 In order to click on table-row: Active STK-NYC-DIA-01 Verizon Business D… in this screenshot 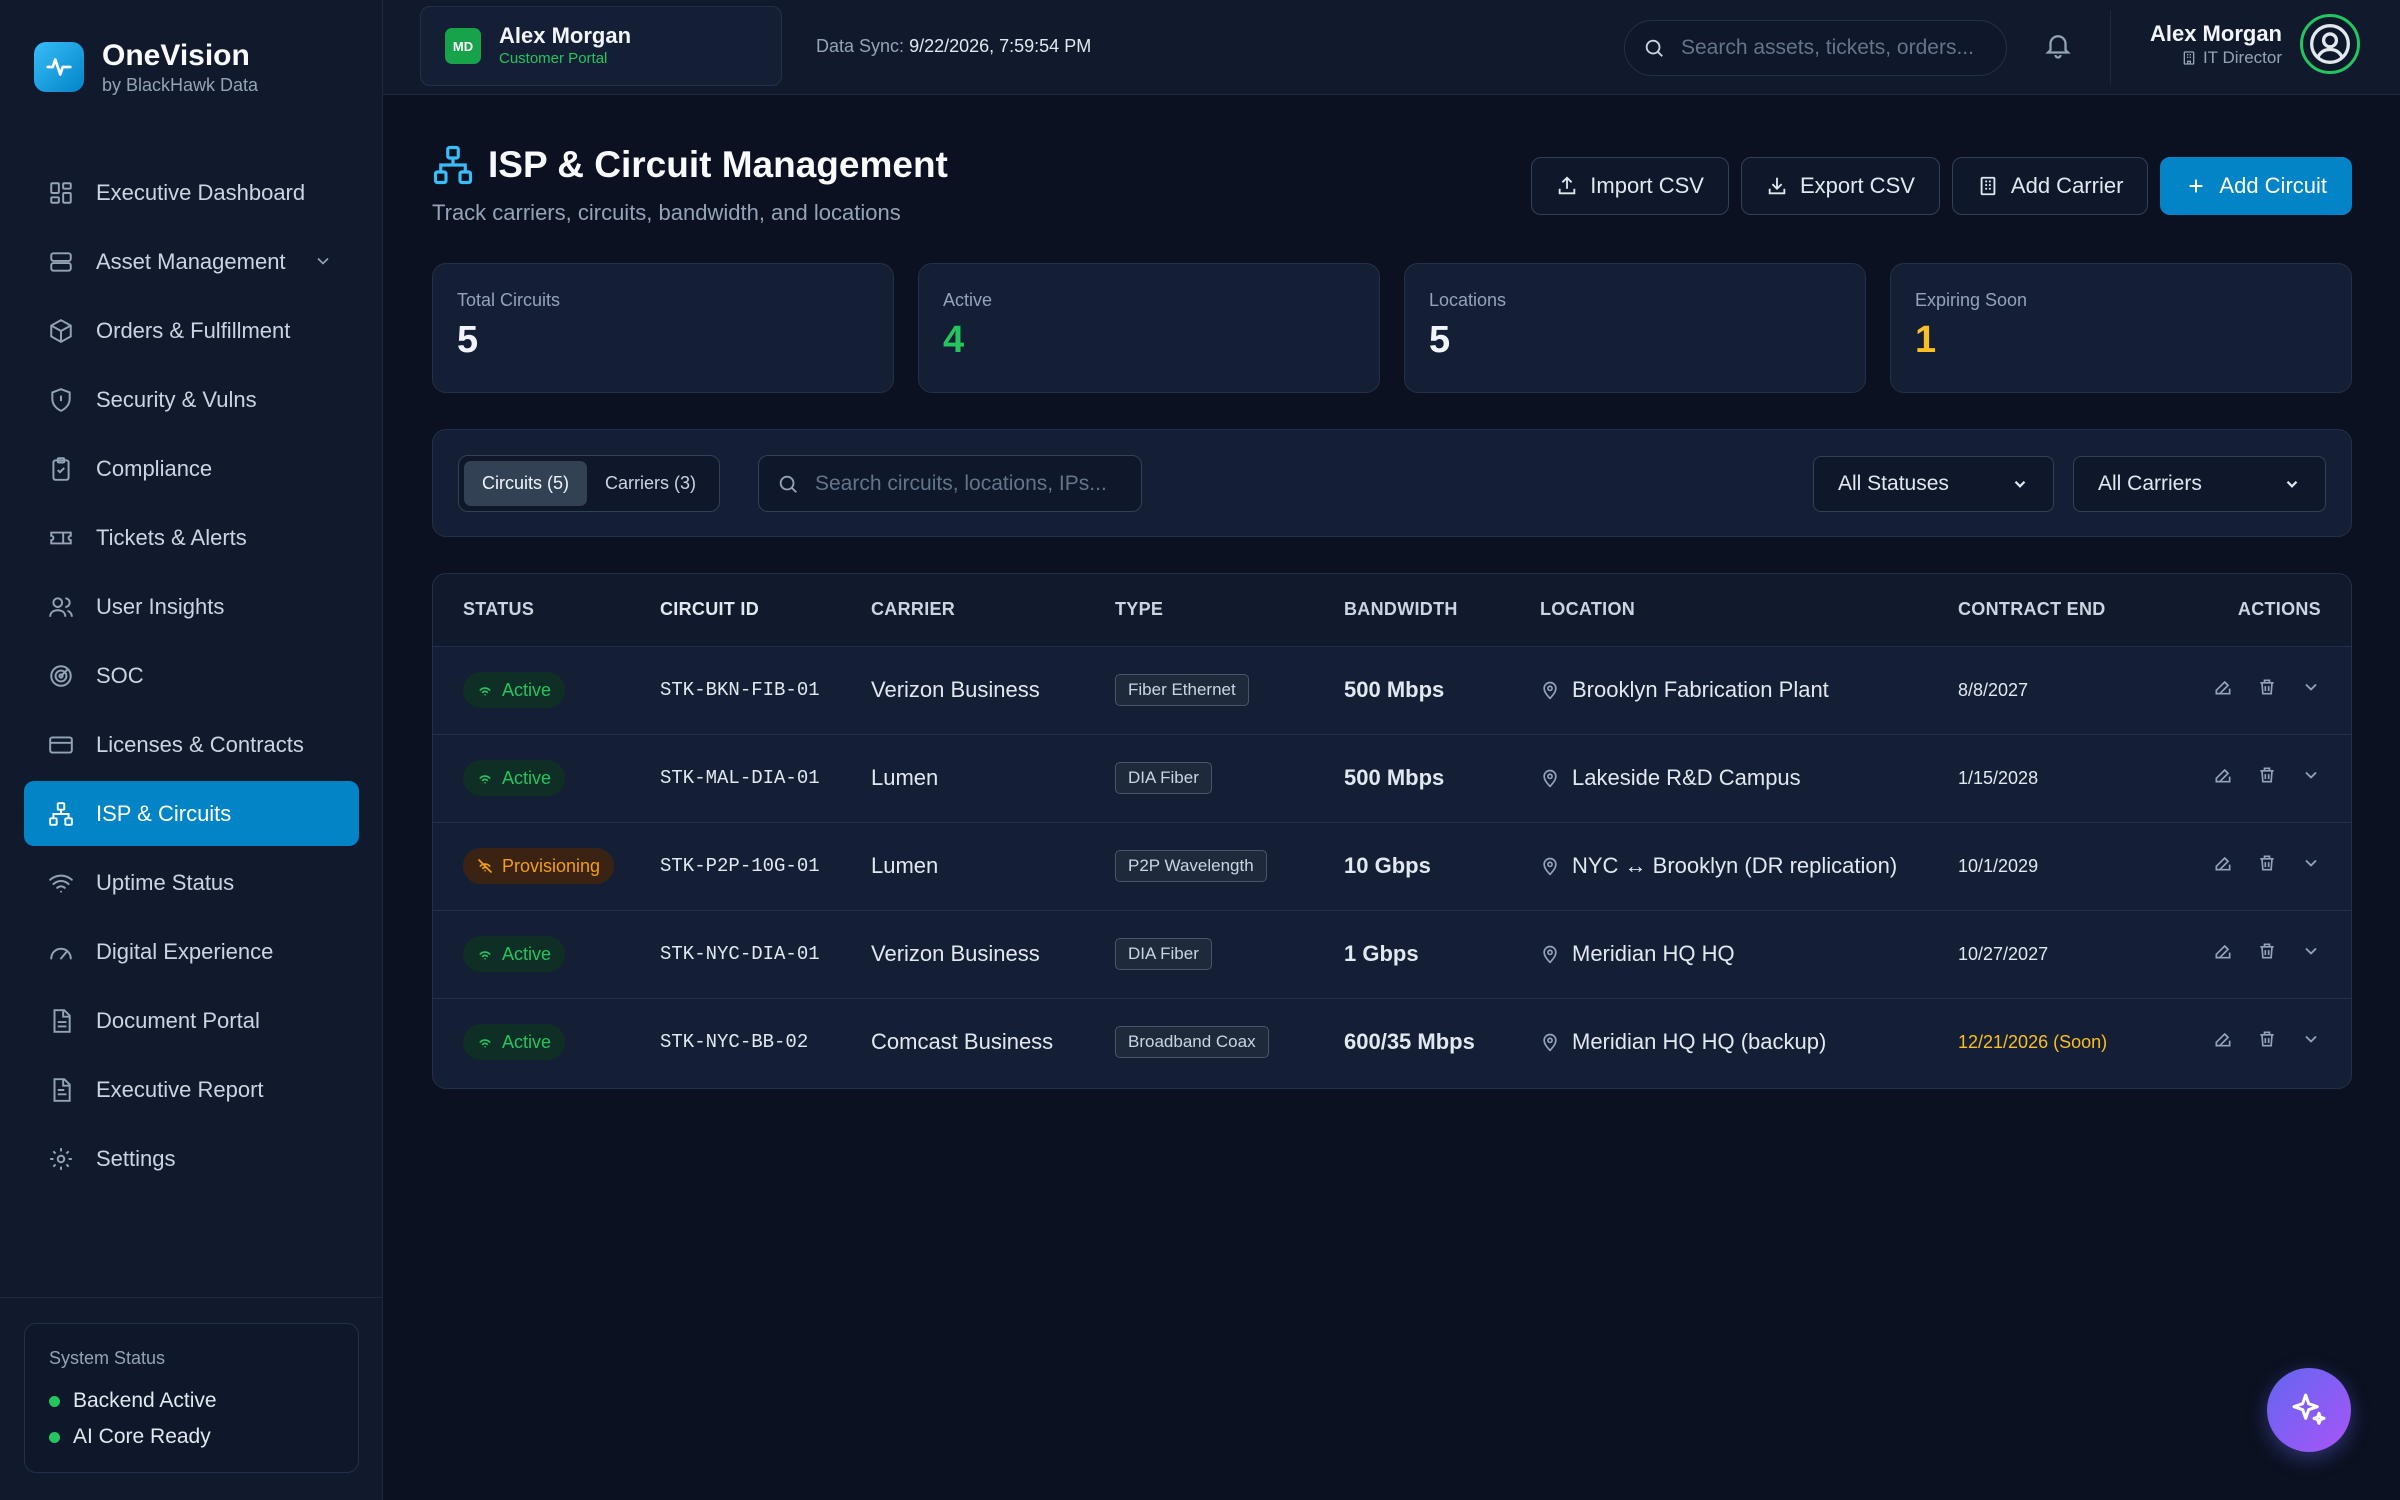, I will do `click(1392, 954)`.